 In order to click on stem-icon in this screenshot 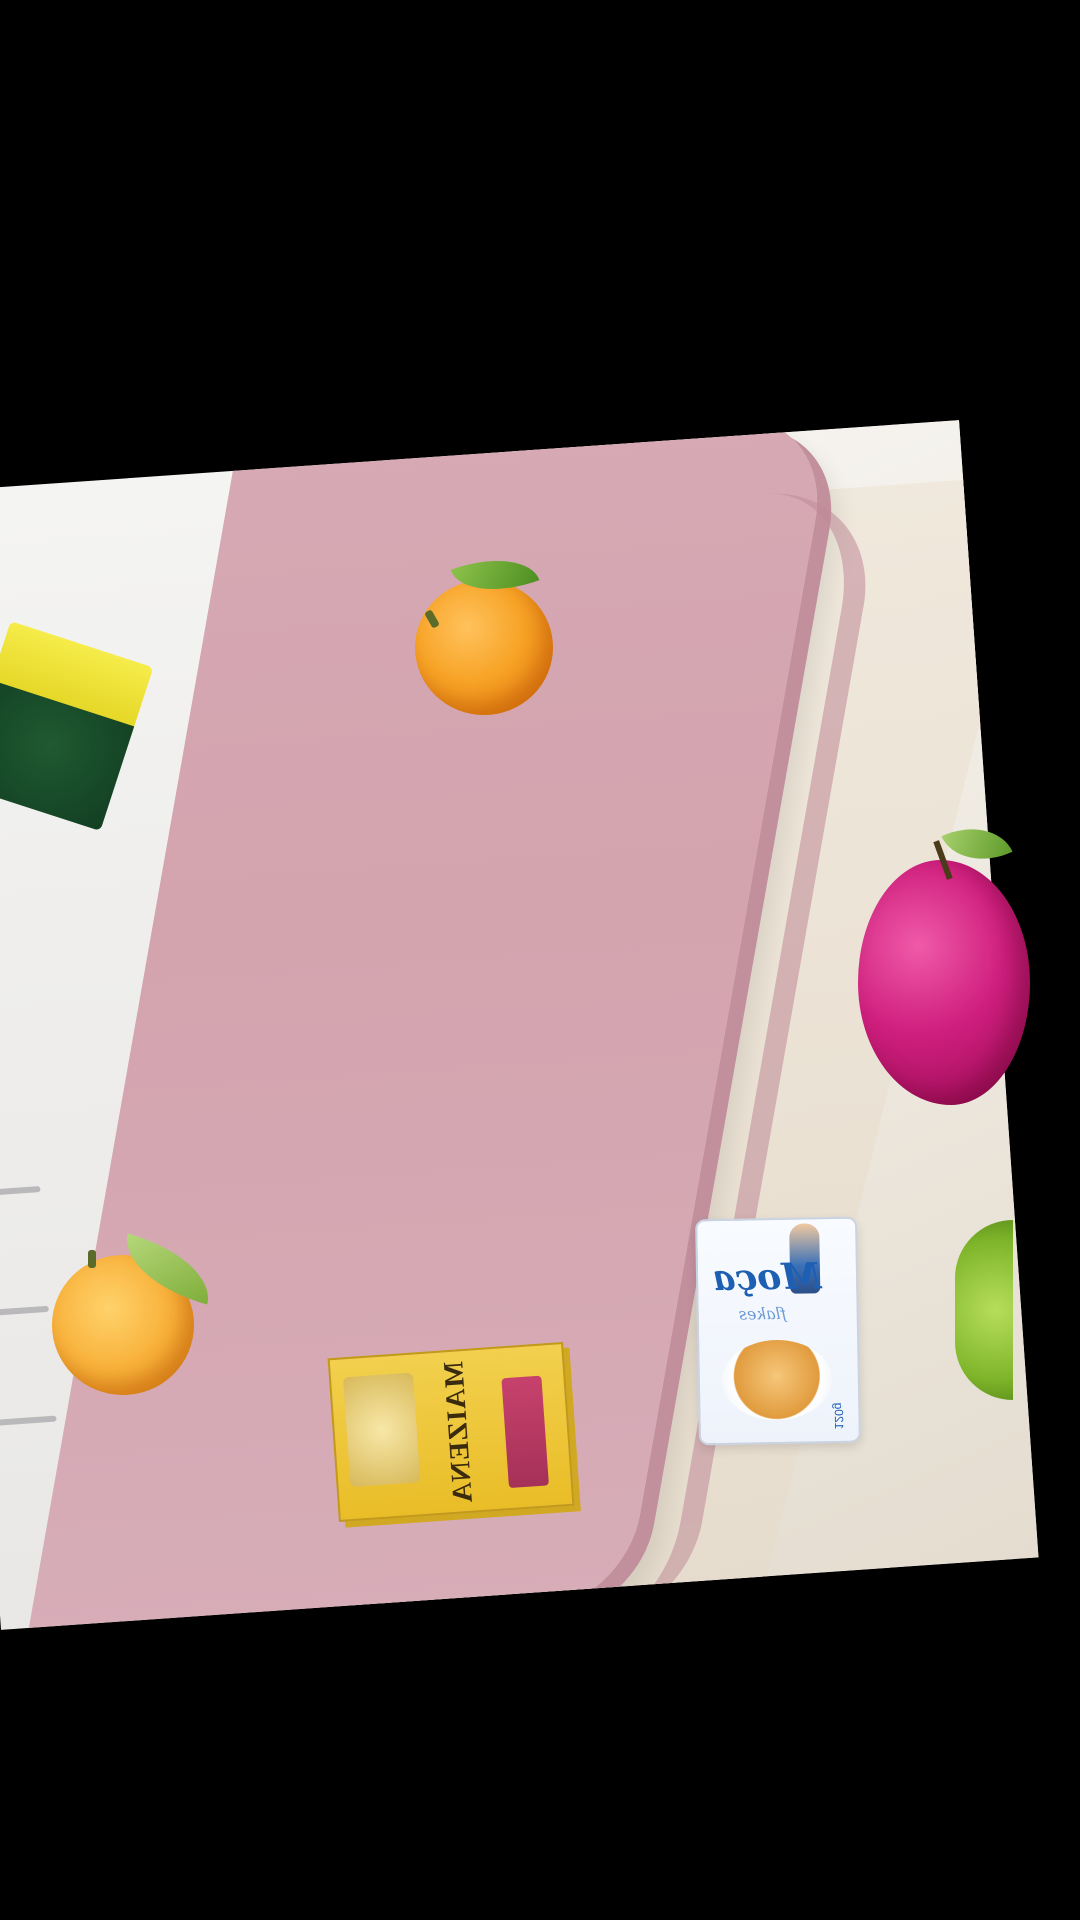, I will do `click(92, 1259)`.